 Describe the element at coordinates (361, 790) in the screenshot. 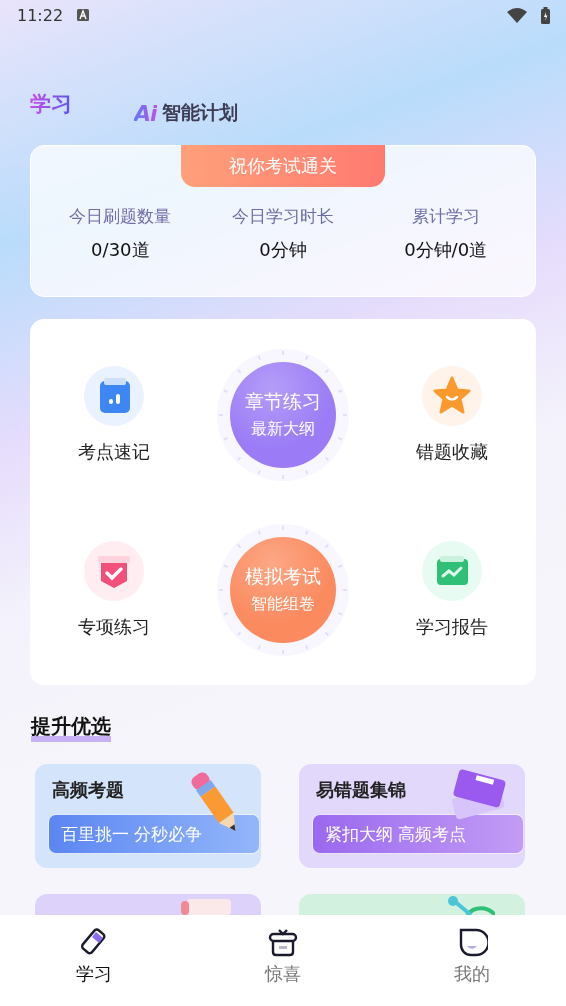

I see `banner-title: 易错题集锦` at that location.